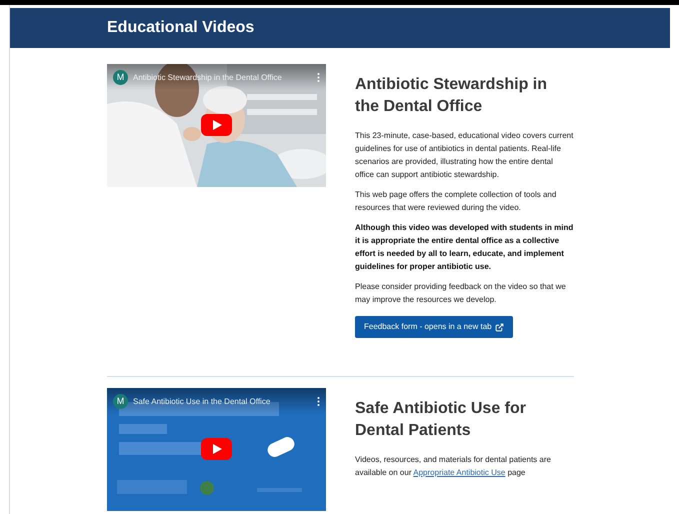 Image resolution: width=679 pixels, height=514 pixels. What do you see at coordinates (318, 401) in the screenshot?
I see `more-icon` at bounding box center [318, 401].